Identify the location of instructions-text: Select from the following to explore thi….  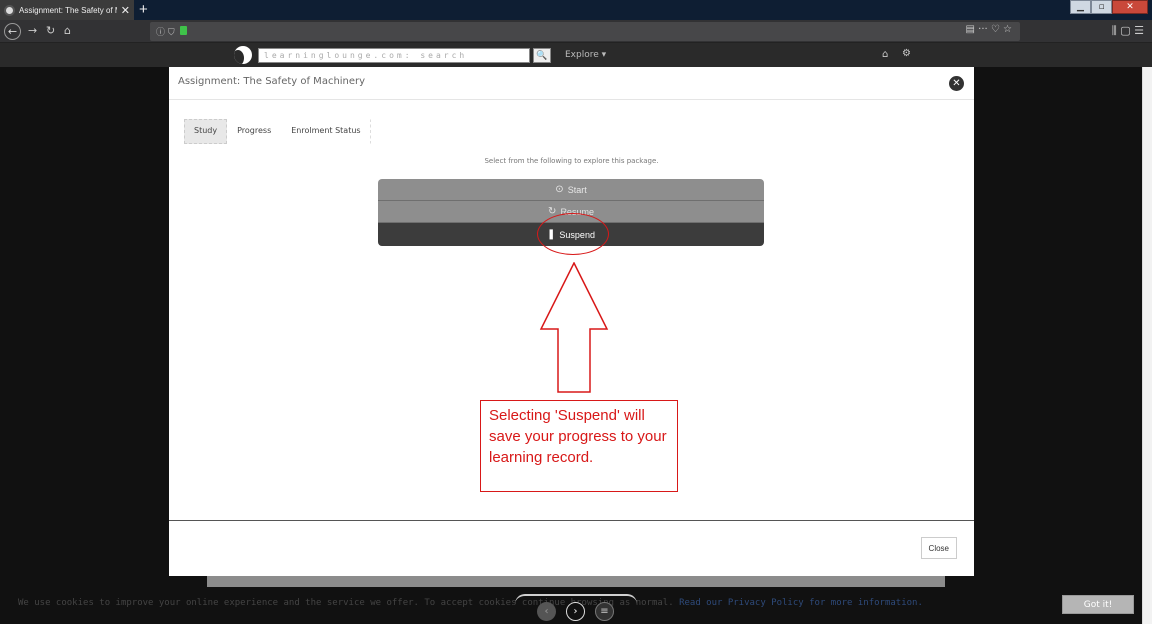
(571, 161).